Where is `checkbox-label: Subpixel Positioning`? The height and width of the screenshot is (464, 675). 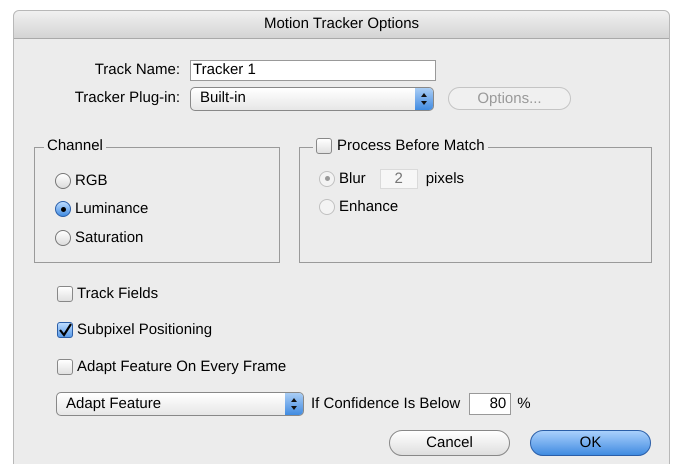 checkbox-label: Subpixel Positioning is located at coordinates (144, 330).